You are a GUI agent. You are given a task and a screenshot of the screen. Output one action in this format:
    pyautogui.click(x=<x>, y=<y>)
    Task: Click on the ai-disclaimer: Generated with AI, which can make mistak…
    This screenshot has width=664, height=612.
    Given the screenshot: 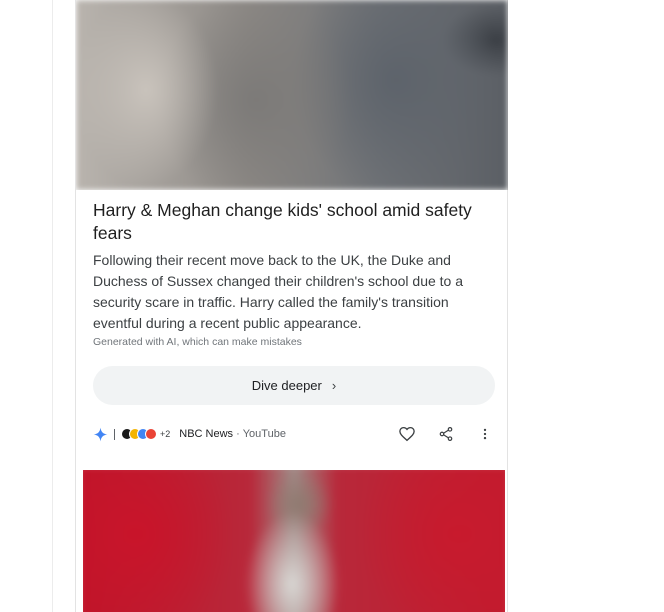 What is the action you would take?
    pyautogui.click(x=197, y=342)
    